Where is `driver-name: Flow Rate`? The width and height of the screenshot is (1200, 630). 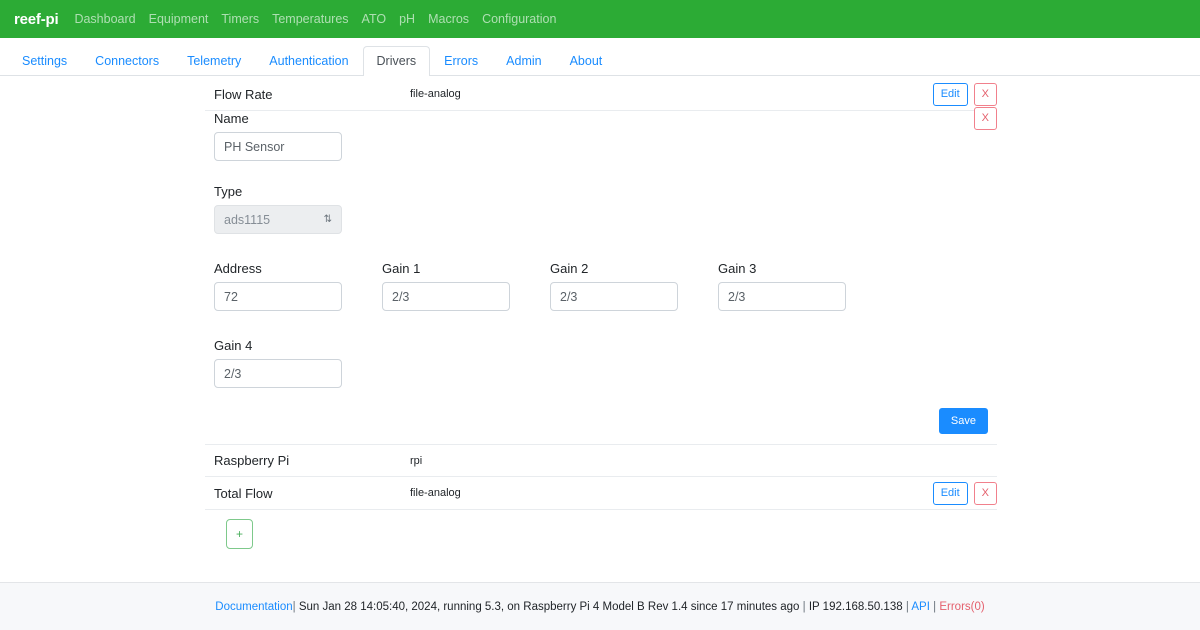 driver-name: Flow Rate is located at coordinates (243, 94).